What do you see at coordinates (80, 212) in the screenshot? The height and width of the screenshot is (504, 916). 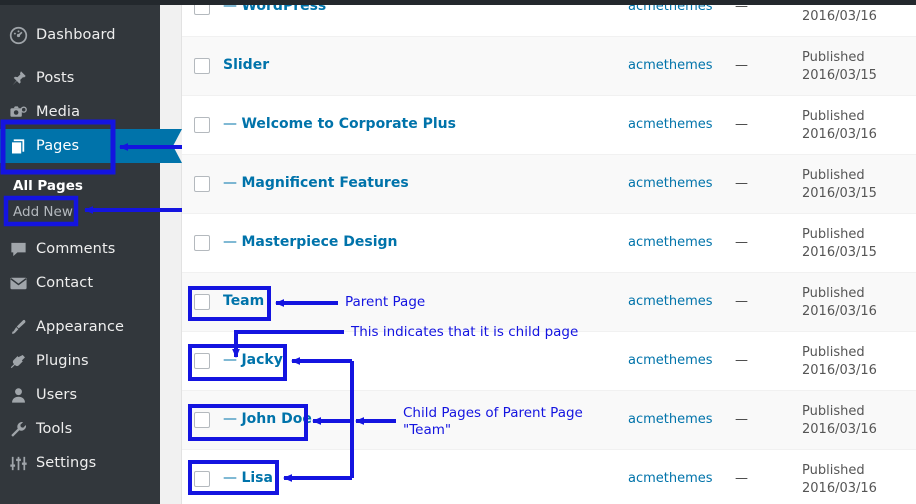 I see `sidebar-item-add-new: Add New` at bounding box center [80, 212].